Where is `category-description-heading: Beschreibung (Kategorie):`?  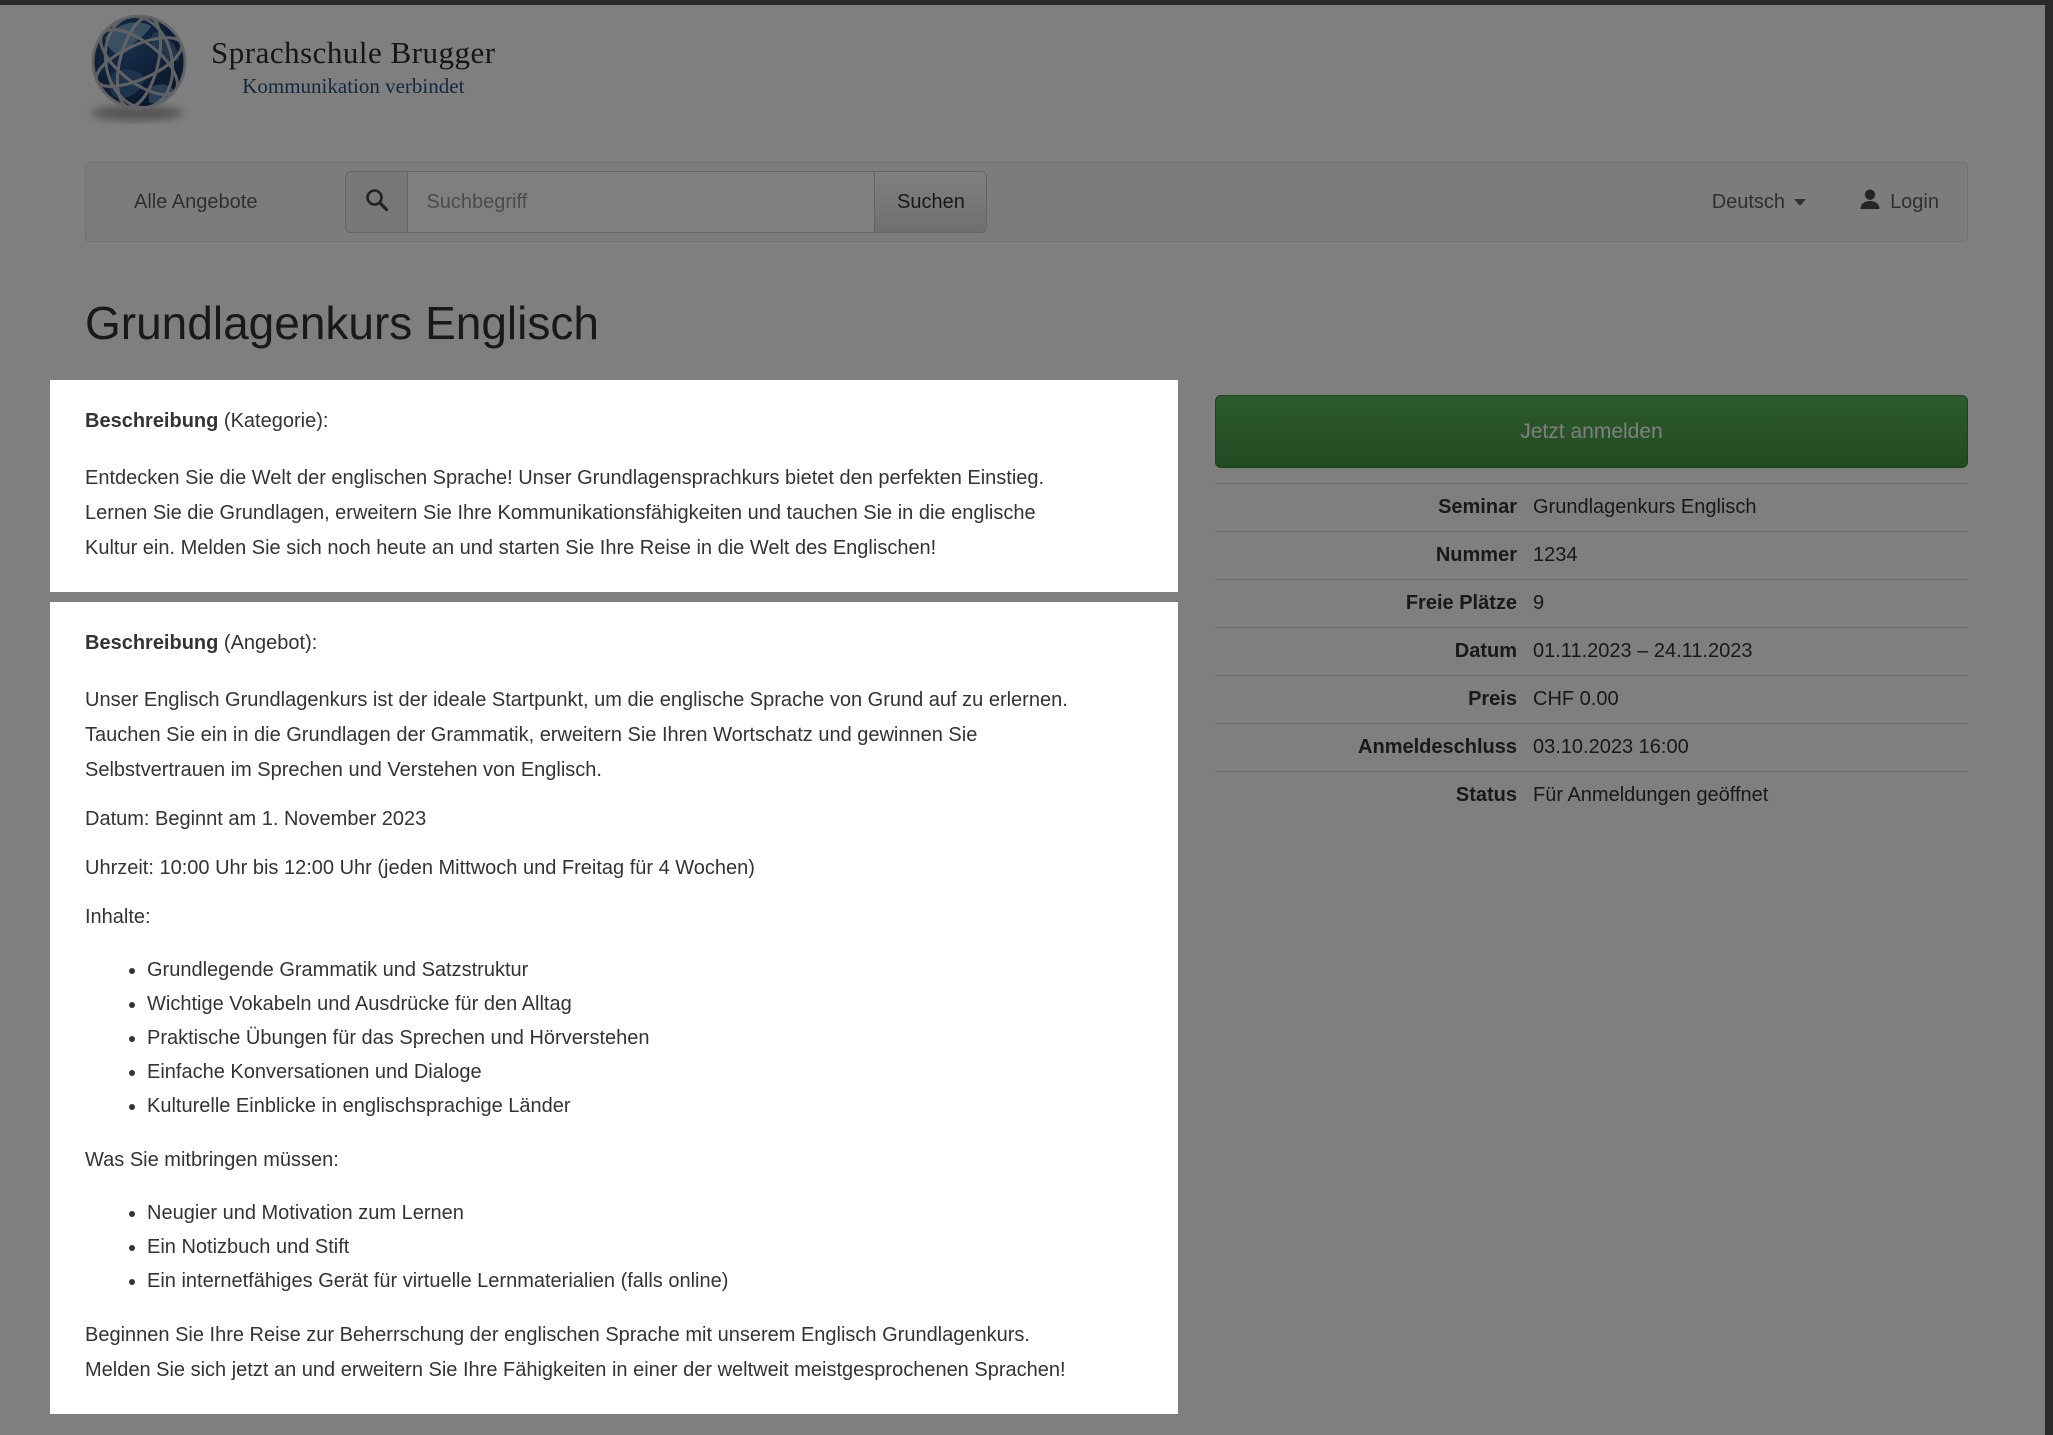 category-description-heading: Beschreibung (Kategorie): is located at coordinates (582, 421).